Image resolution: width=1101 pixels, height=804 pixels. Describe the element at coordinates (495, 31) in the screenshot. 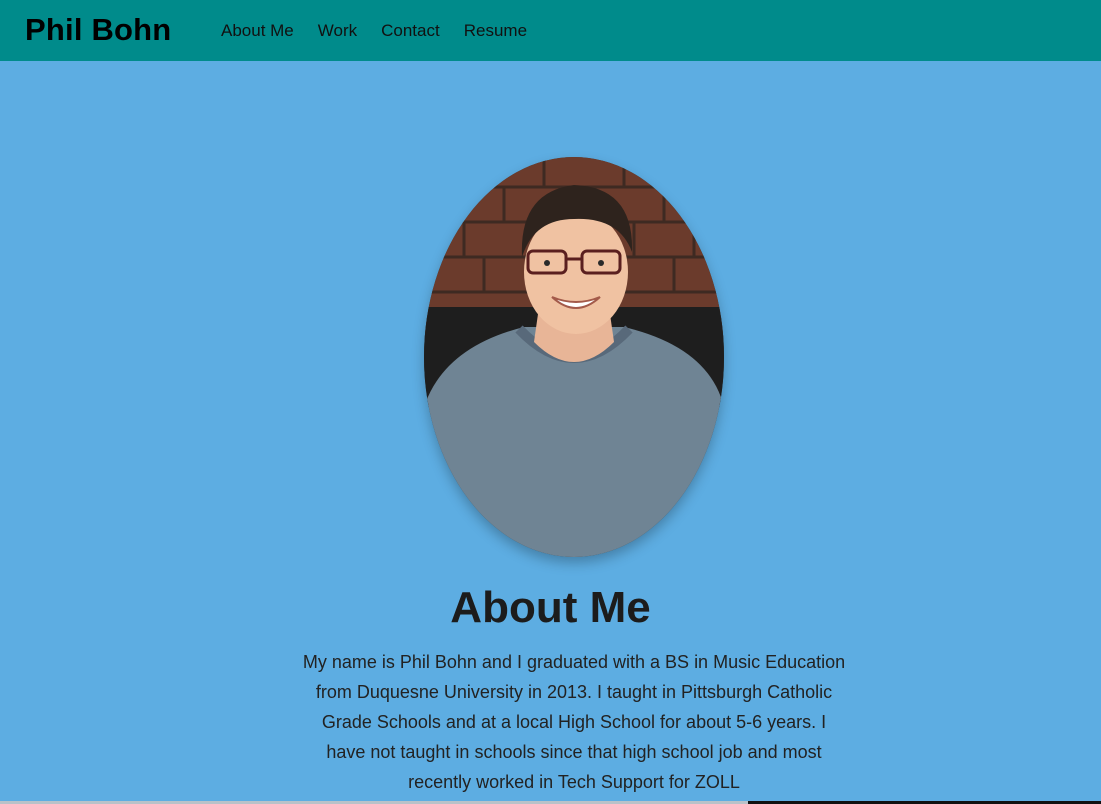

I see `nav-link-resume: Resume` at that location.